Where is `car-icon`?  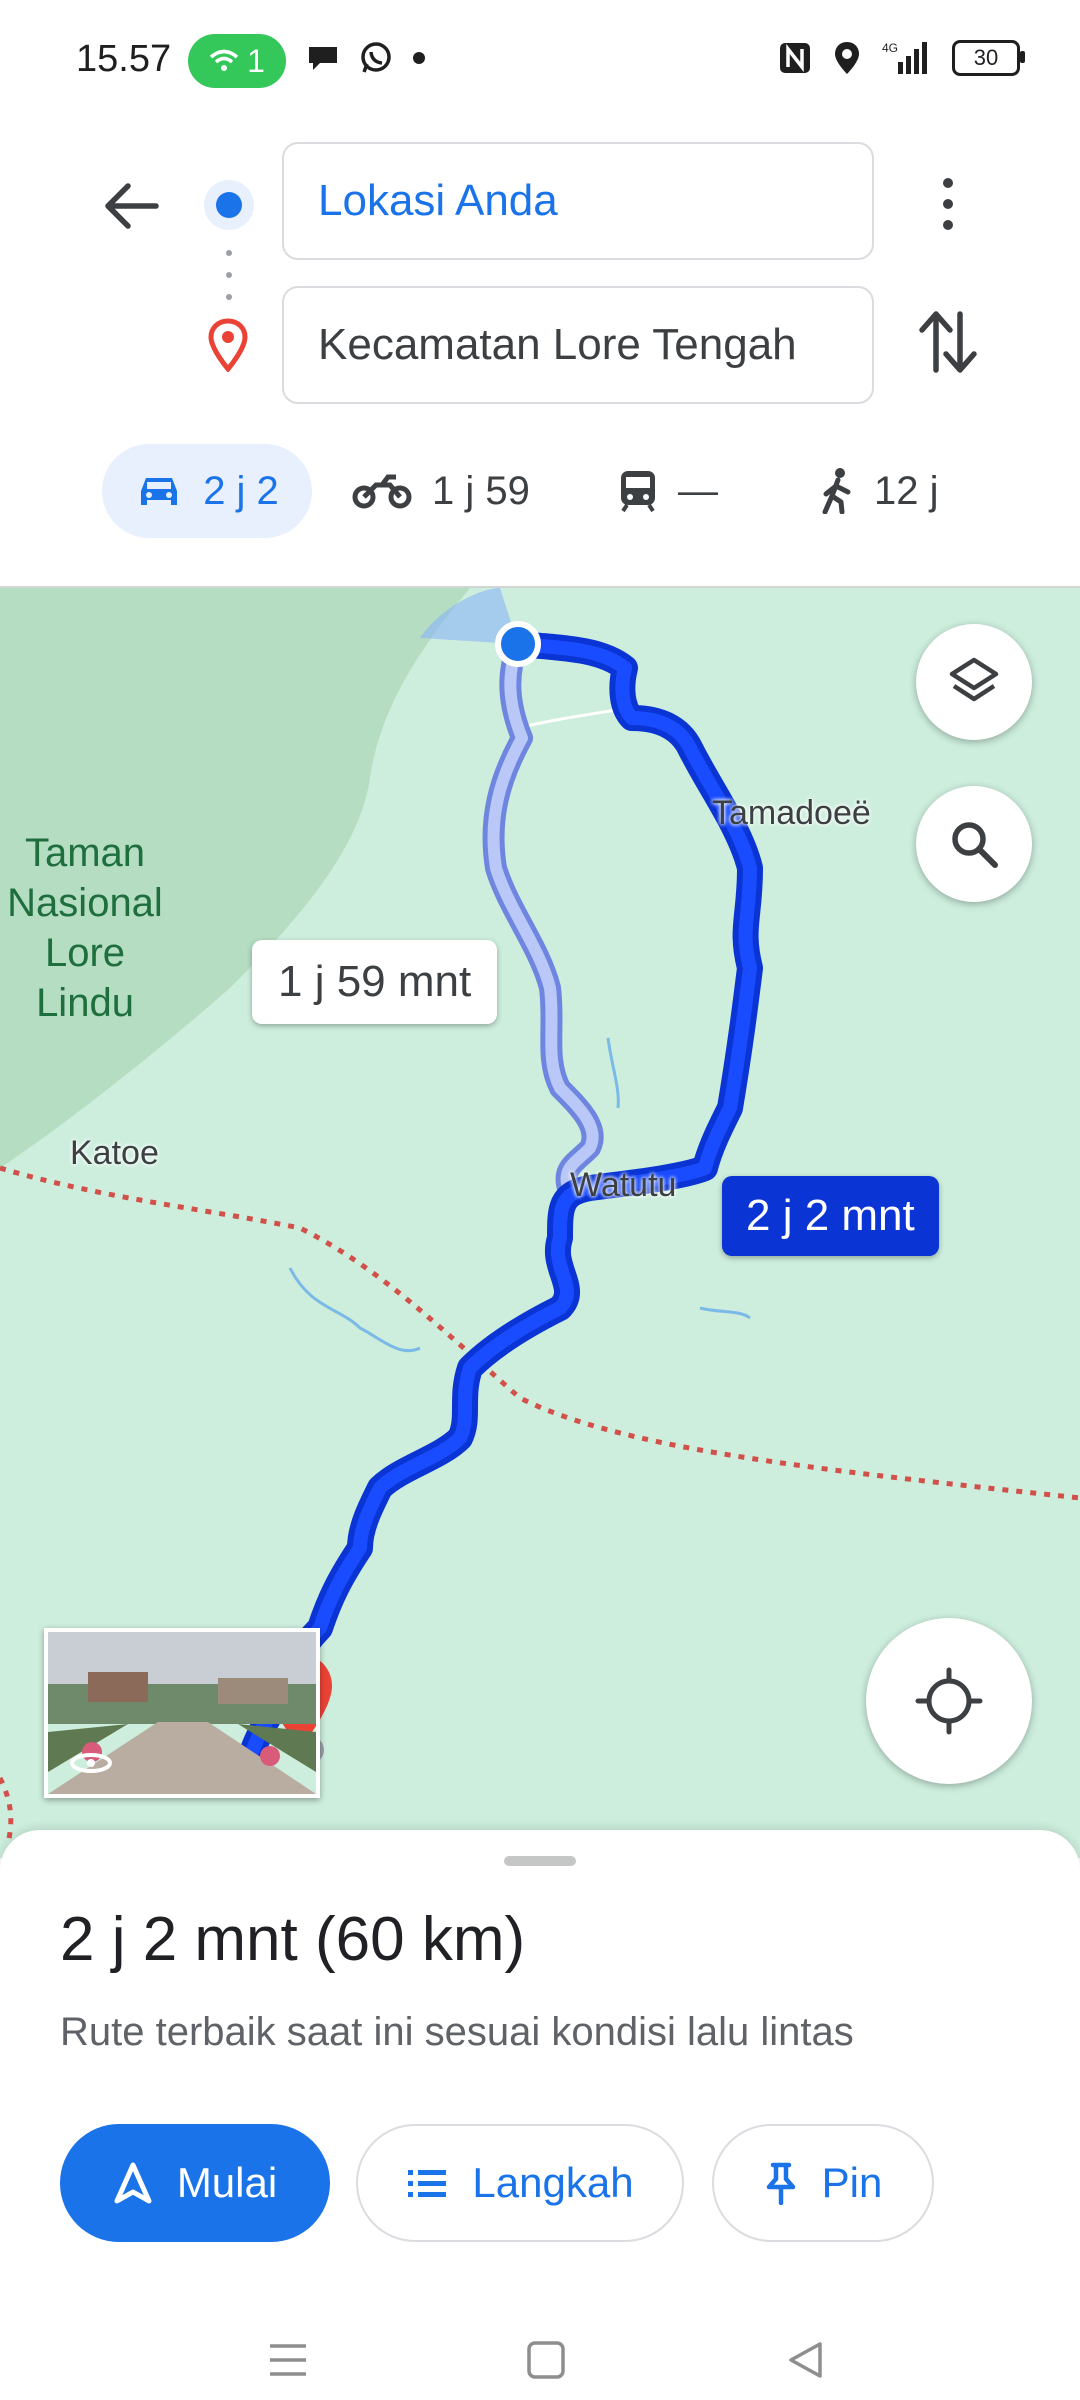
car-icon is located at coordinates (159, 491).